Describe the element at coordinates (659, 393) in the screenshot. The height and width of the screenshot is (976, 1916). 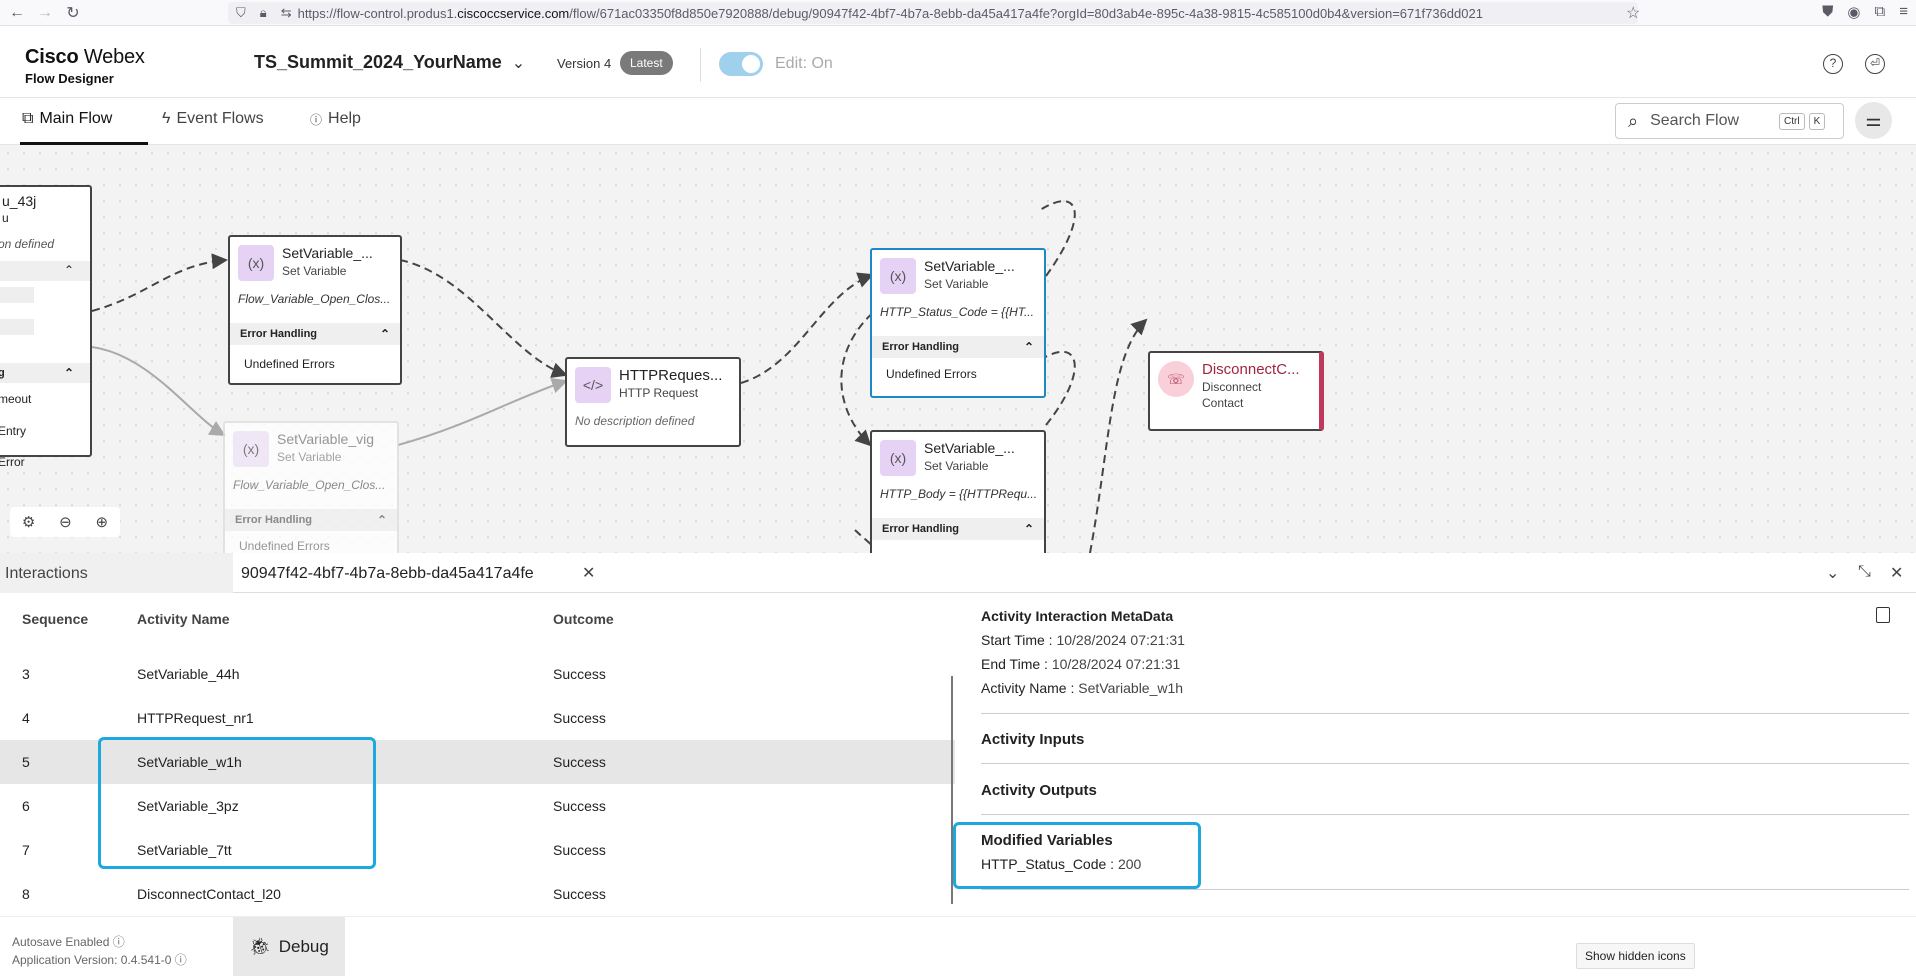
I see `node-type: HTTP Request` at that location.